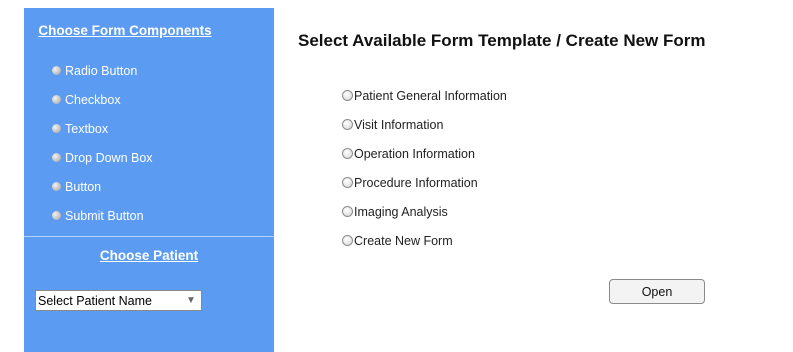 Image resolution: width=793 pixels, height=352 pixels. Describe the element at coordinates (403, 240) in the screenshot. I see `template-label: Create New Form` at that location.